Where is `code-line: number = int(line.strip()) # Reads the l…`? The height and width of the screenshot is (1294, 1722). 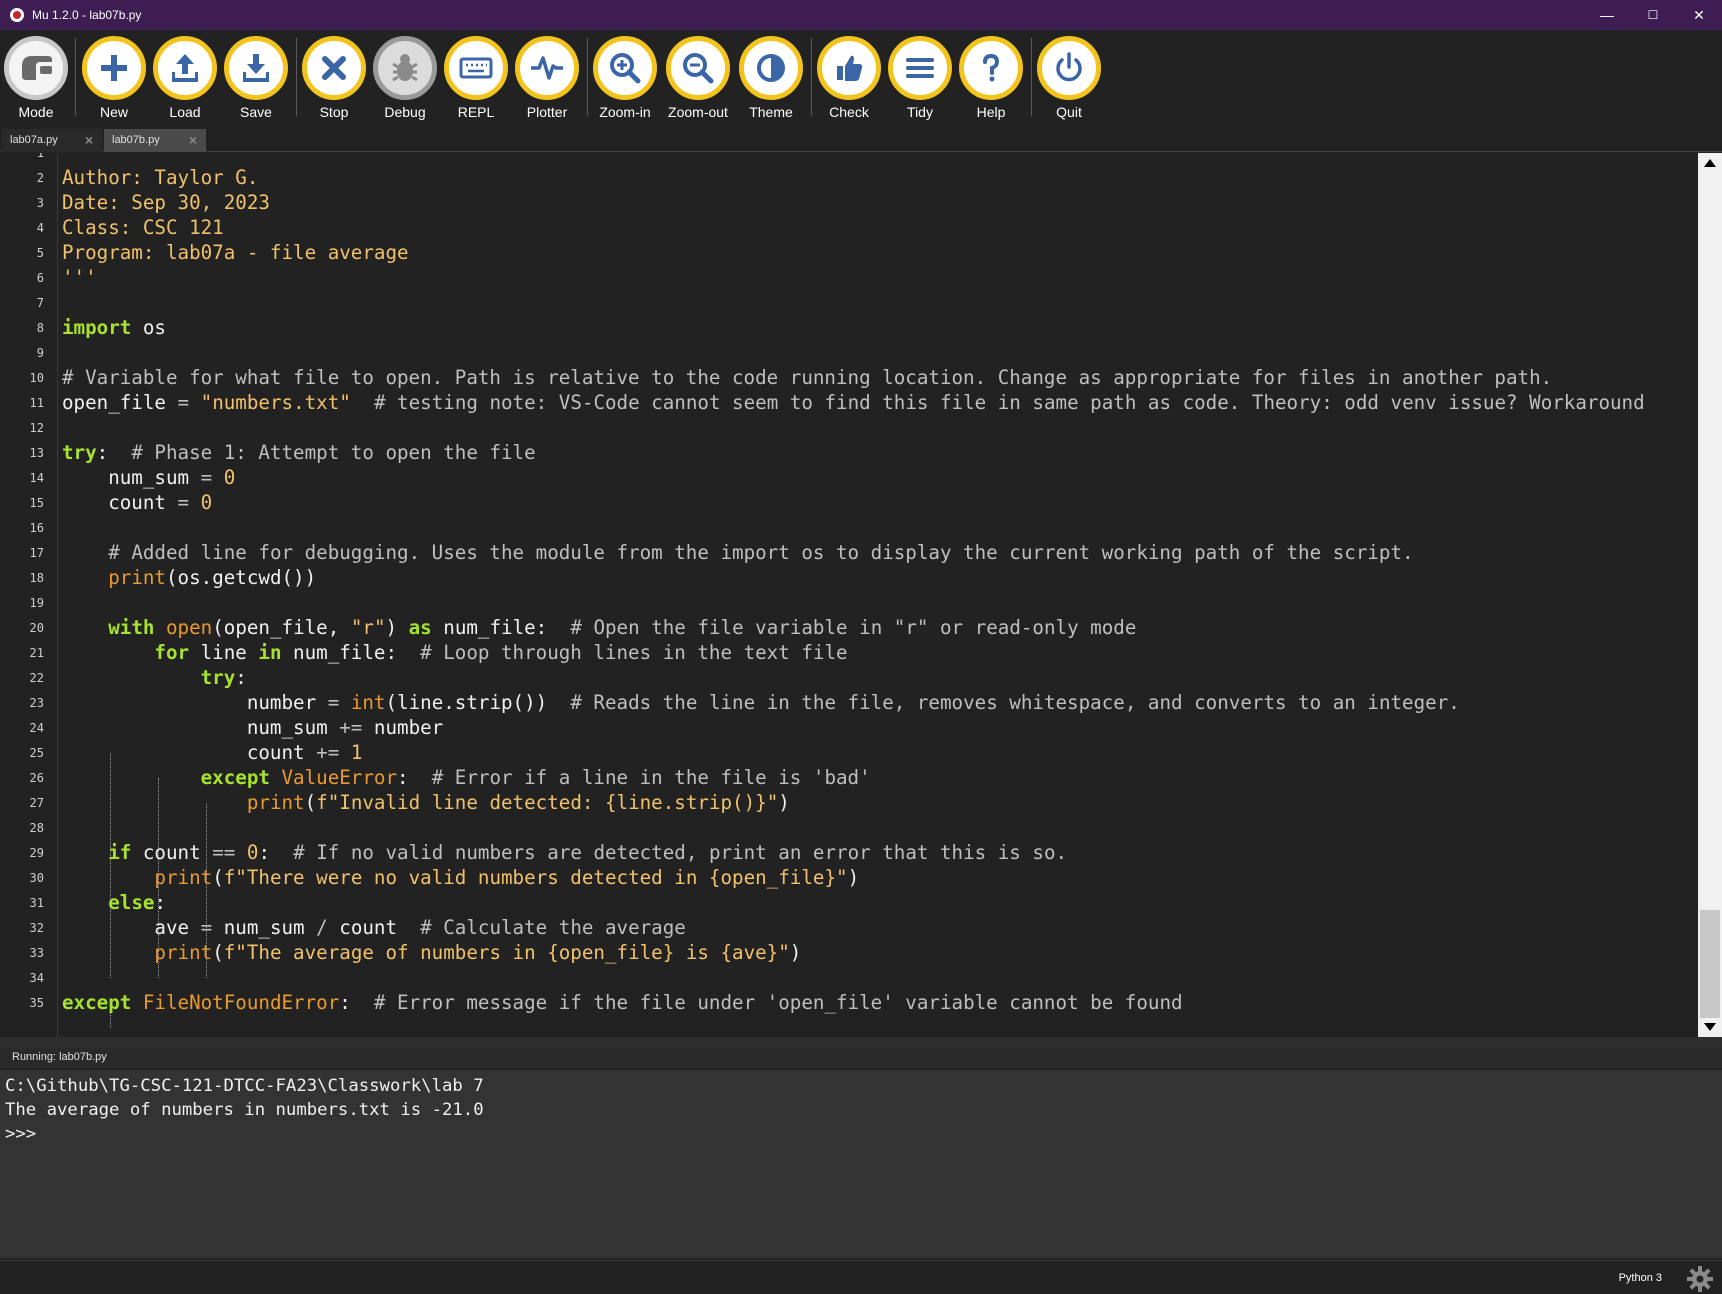 code-line: number = int(line.strip()) # Reads the l… is located at coordinates (761, 702).